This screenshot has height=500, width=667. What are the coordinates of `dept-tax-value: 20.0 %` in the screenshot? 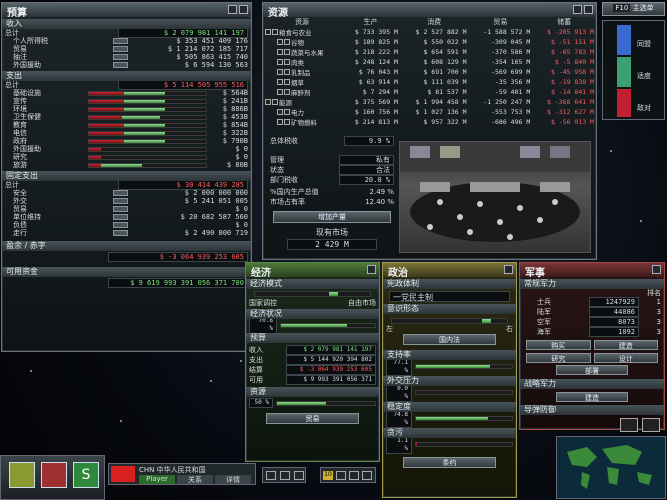 It's located at (366, 180).